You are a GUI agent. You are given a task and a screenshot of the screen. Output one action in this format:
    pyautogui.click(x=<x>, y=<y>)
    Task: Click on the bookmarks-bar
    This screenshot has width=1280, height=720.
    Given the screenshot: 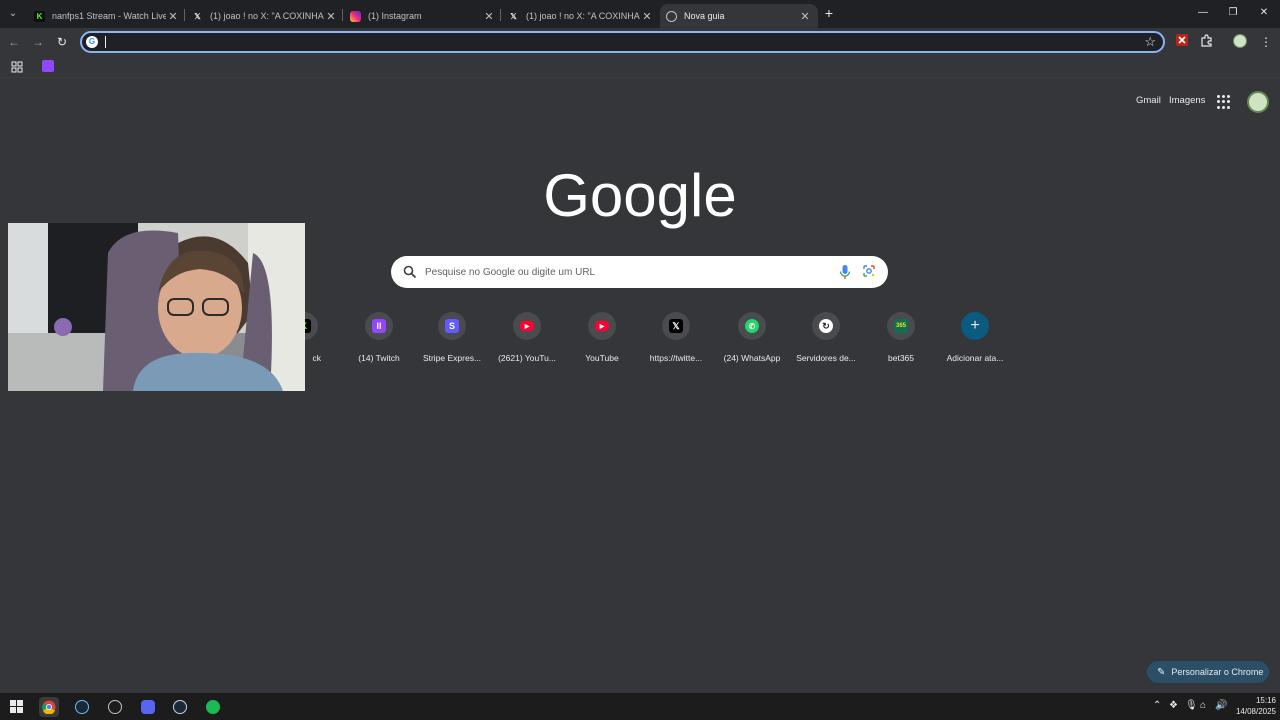 What is the action you would take?
    pyautogui.click(x=640, y=67)
    